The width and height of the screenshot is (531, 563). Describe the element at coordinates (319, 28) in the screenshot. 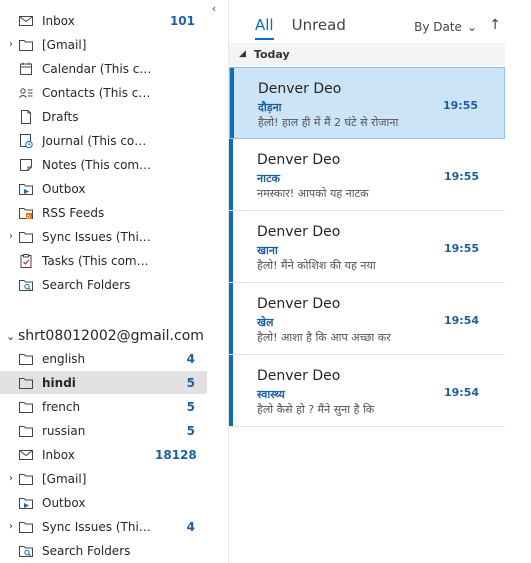

I see `tab-unread: Unread` at that location.